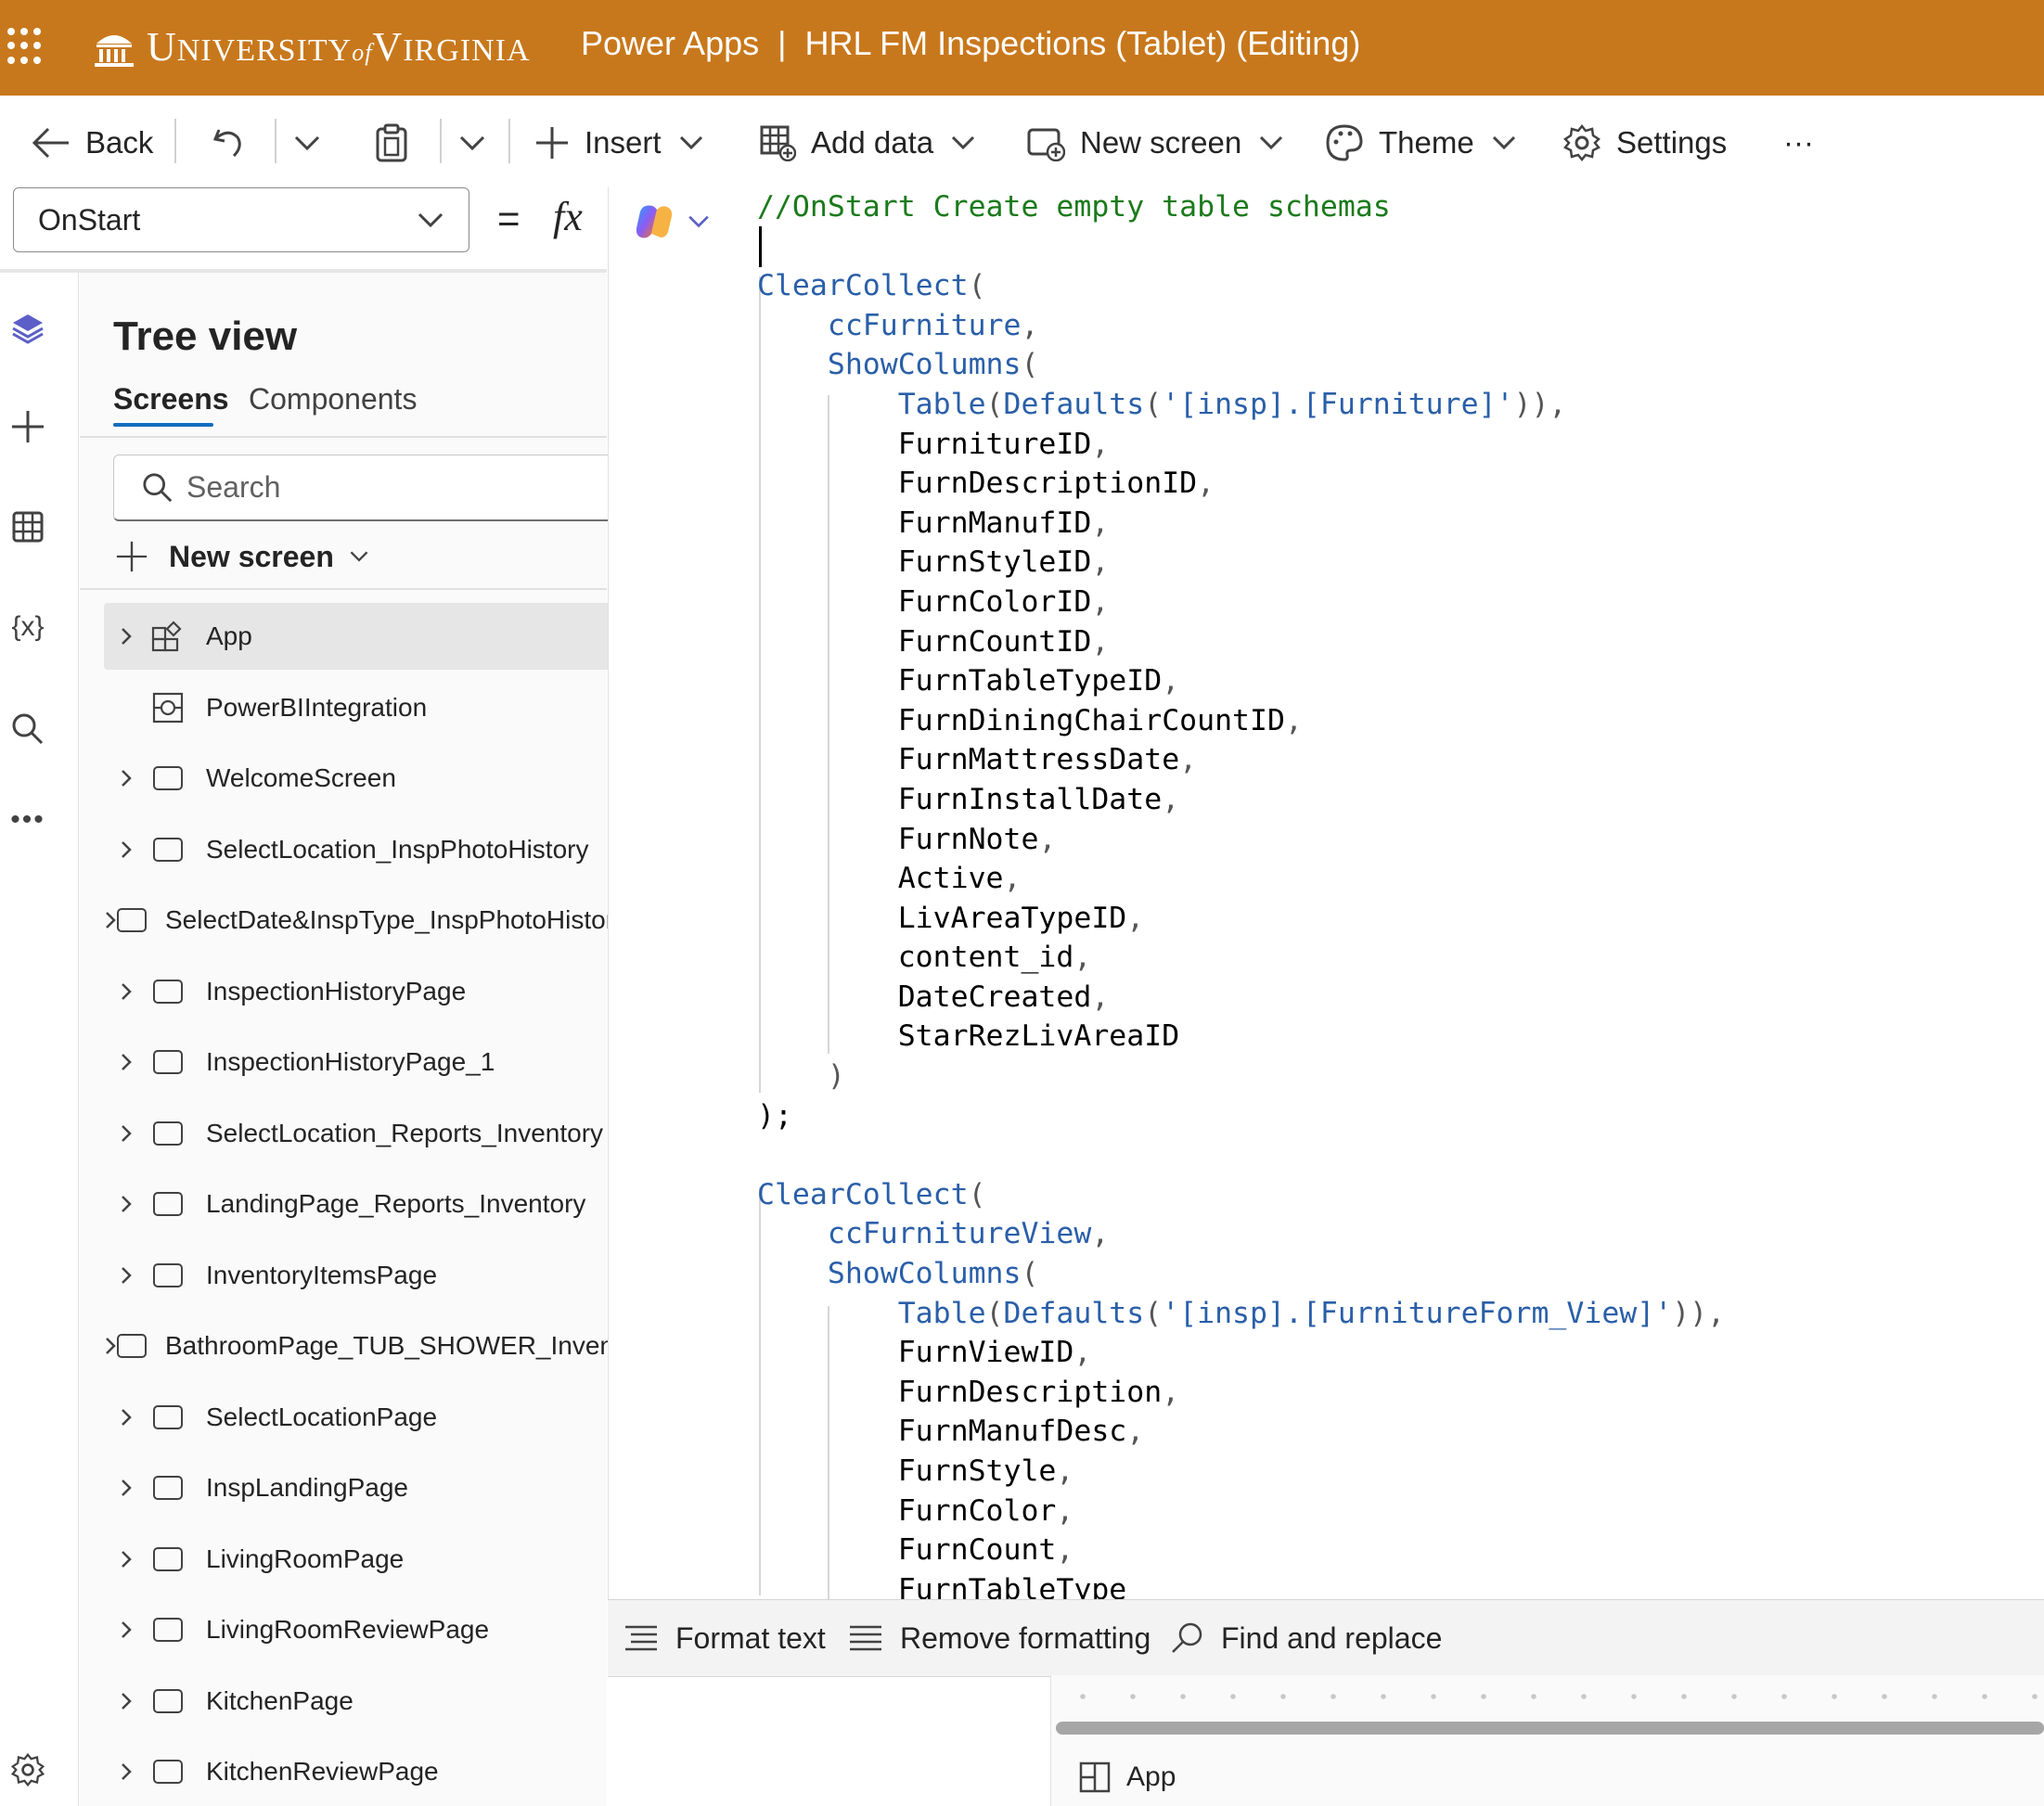  What do you see at coordinates (27, 627) in the screenshot?
I see `variables-icon: {x}` at bounding box center [27, 627].